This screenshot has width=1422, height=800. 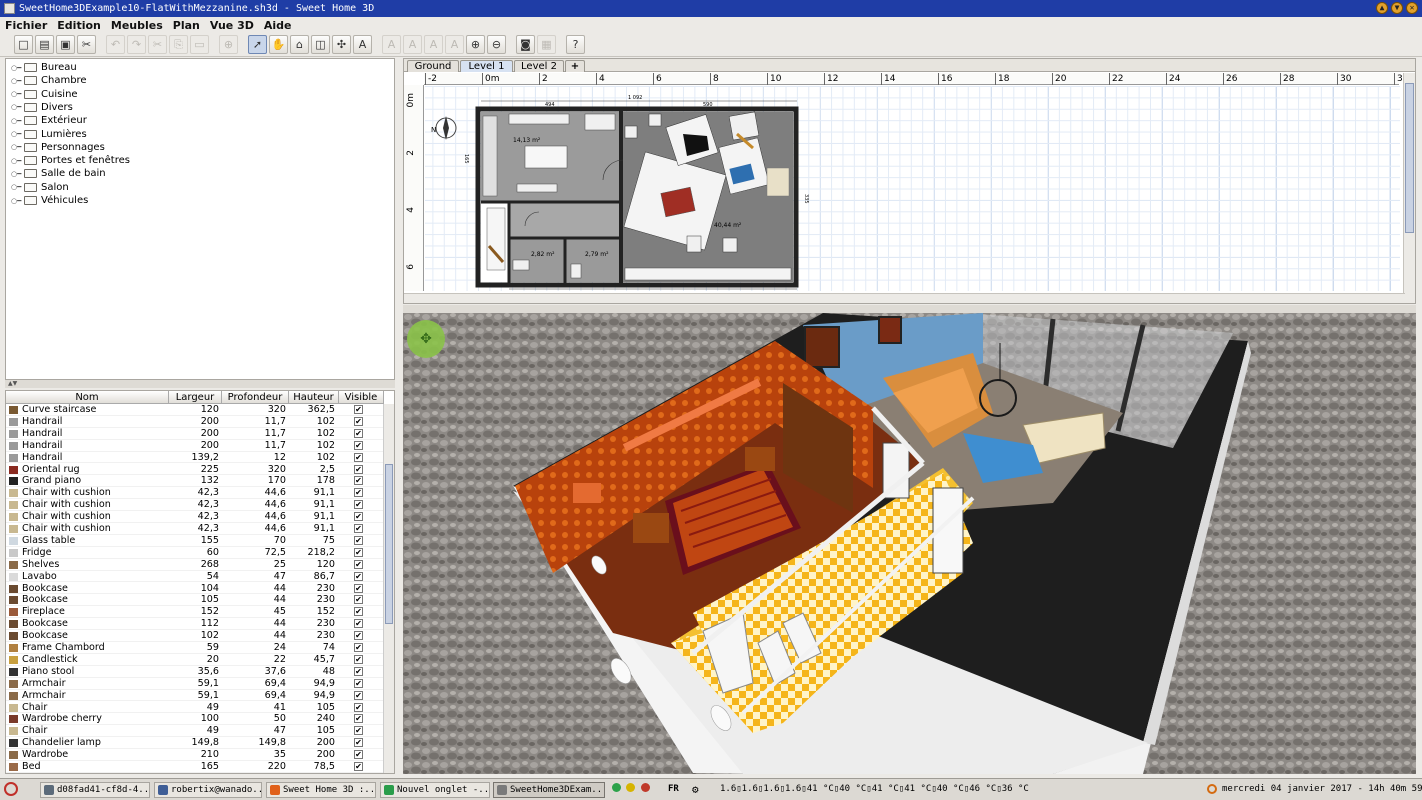 I want to click on catalog-category: ○━ Extérieur, so click(x=46, y=120).